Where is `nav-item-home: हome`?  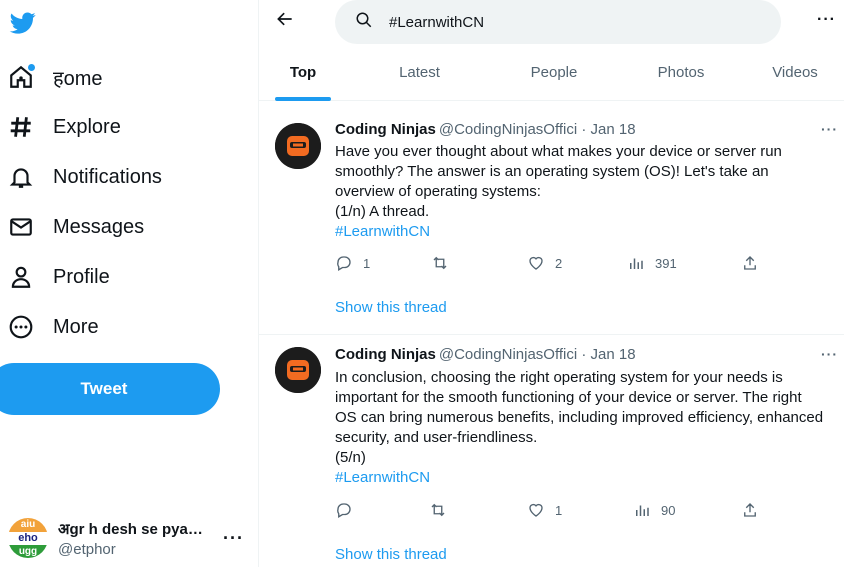
nav-item-home: हome is located at coordinates (129, 77).